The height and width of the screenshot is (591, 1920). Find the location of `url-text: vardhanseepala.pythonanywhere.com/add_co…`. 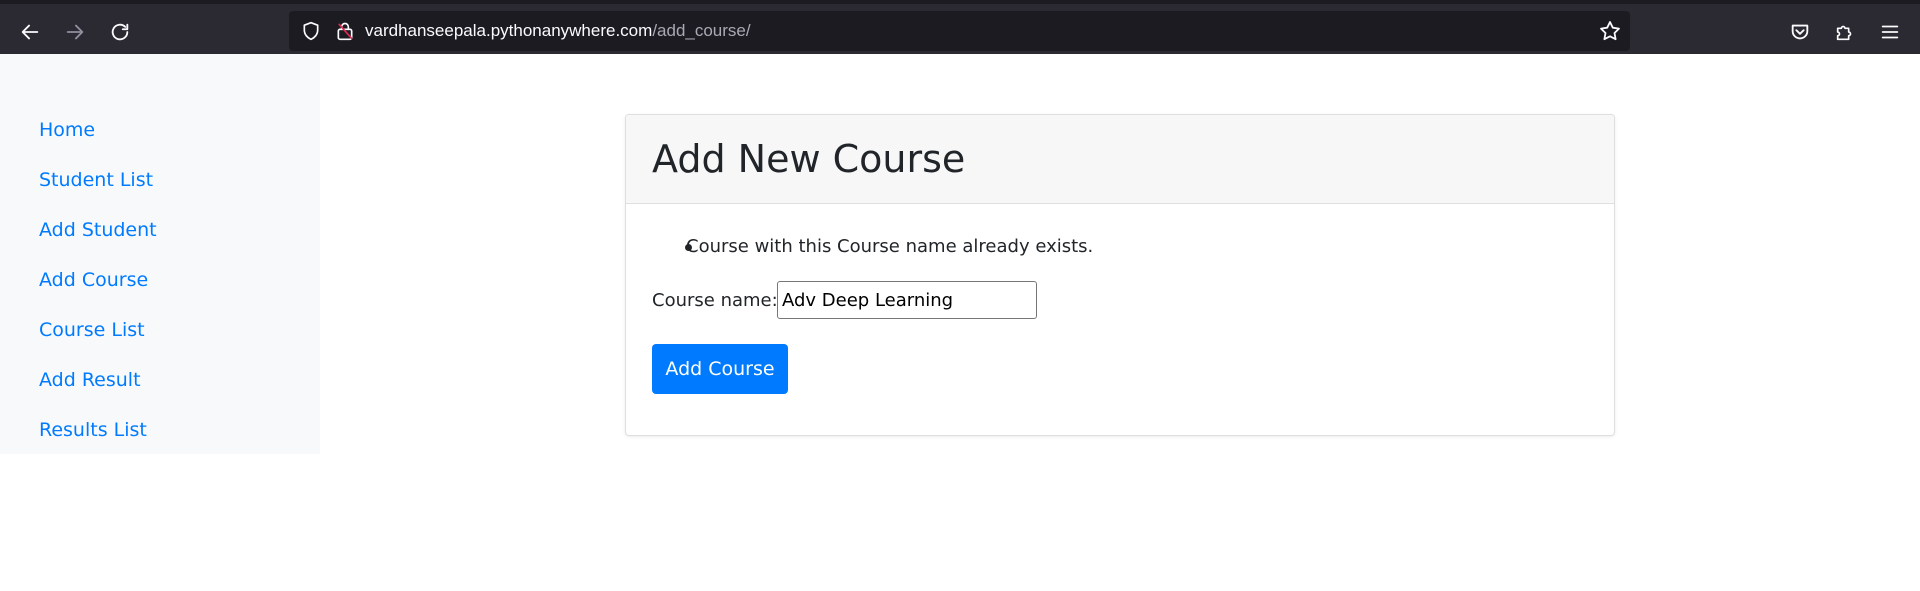

url-text: vardhanseepala.pythonanywhere.com/add_co… is located at coordinates (558, 31).